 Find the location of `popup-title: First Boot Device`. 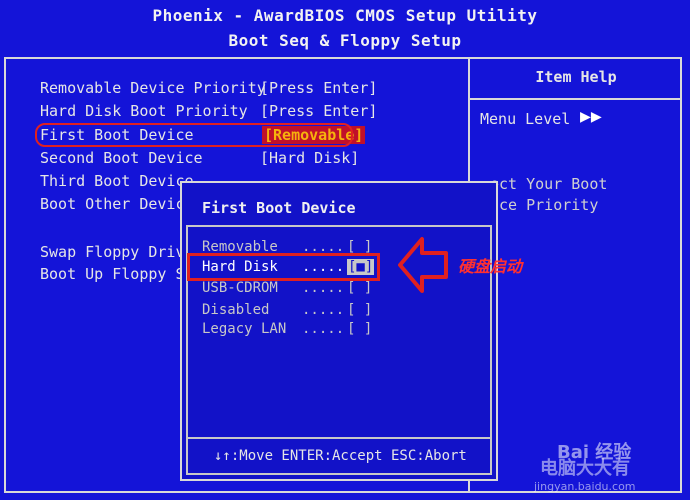

popup-title: First Boot Device is located at coordinates (279, 208).